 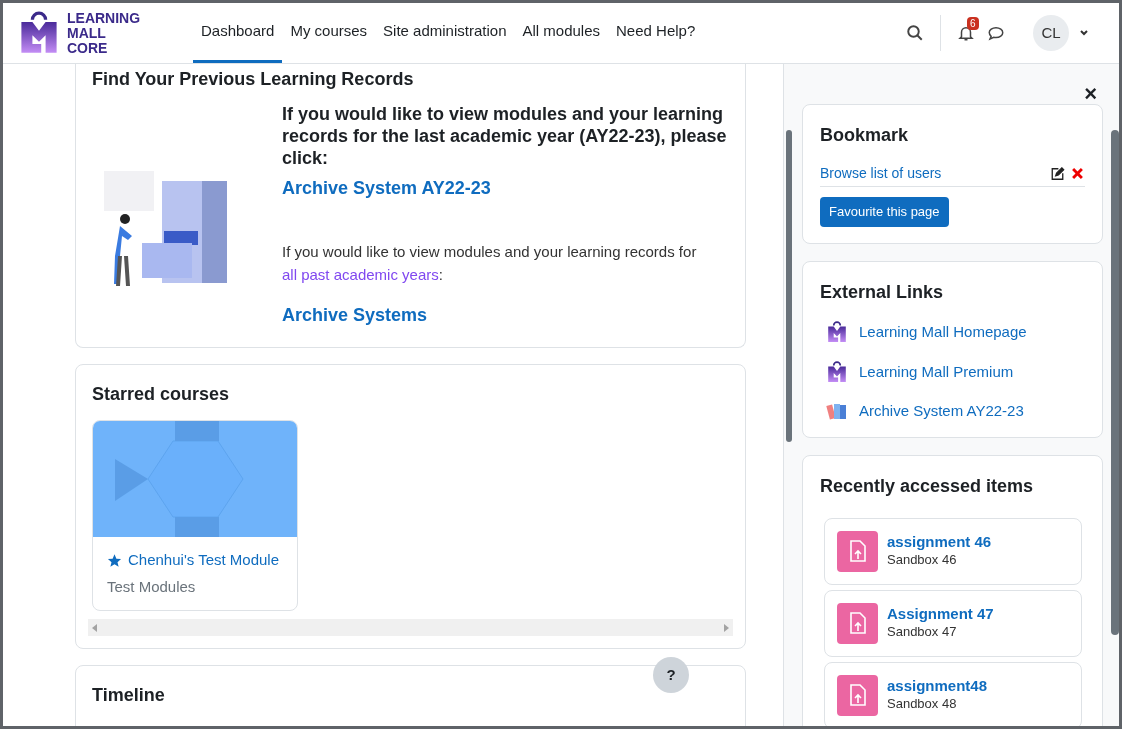 I want to click on logo-text: MALL, so click(x=87, y=33).